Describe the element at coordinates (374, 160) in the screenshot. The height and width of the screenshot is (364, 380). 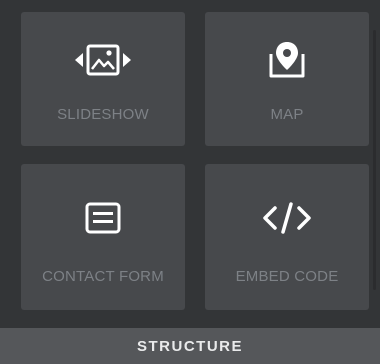
I see `panel-scrollbar` at that location.